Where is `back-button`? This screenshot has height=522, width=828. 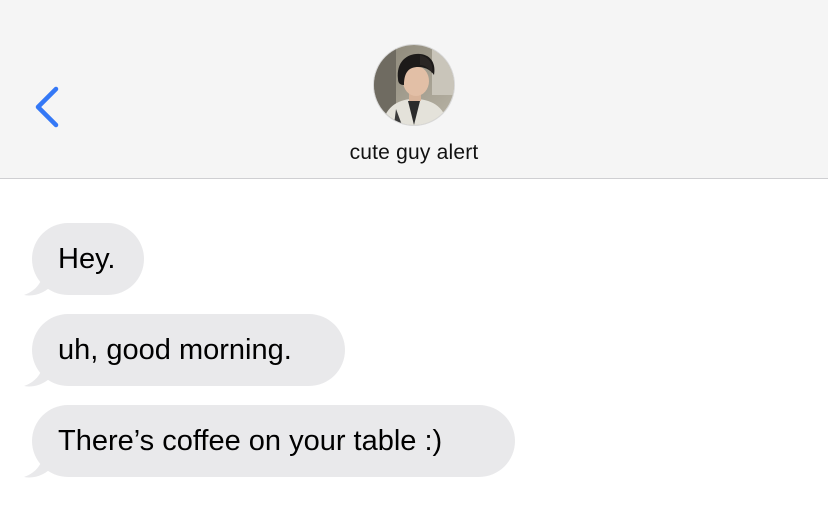
back-button is located at coordinates (48, 107).